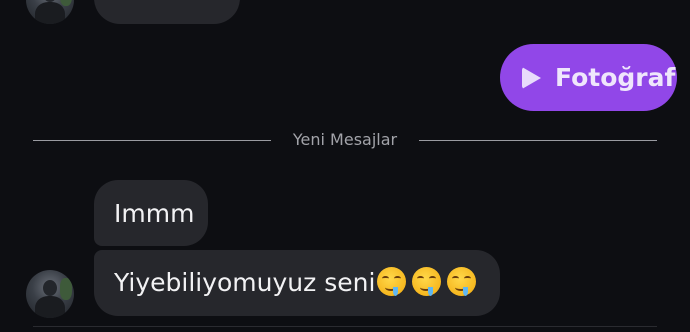 The height and width of the screenshot is (332, 690). Describe the element at coordinates (50, 288) in the screenshot. I see `avatar-head` at that location.